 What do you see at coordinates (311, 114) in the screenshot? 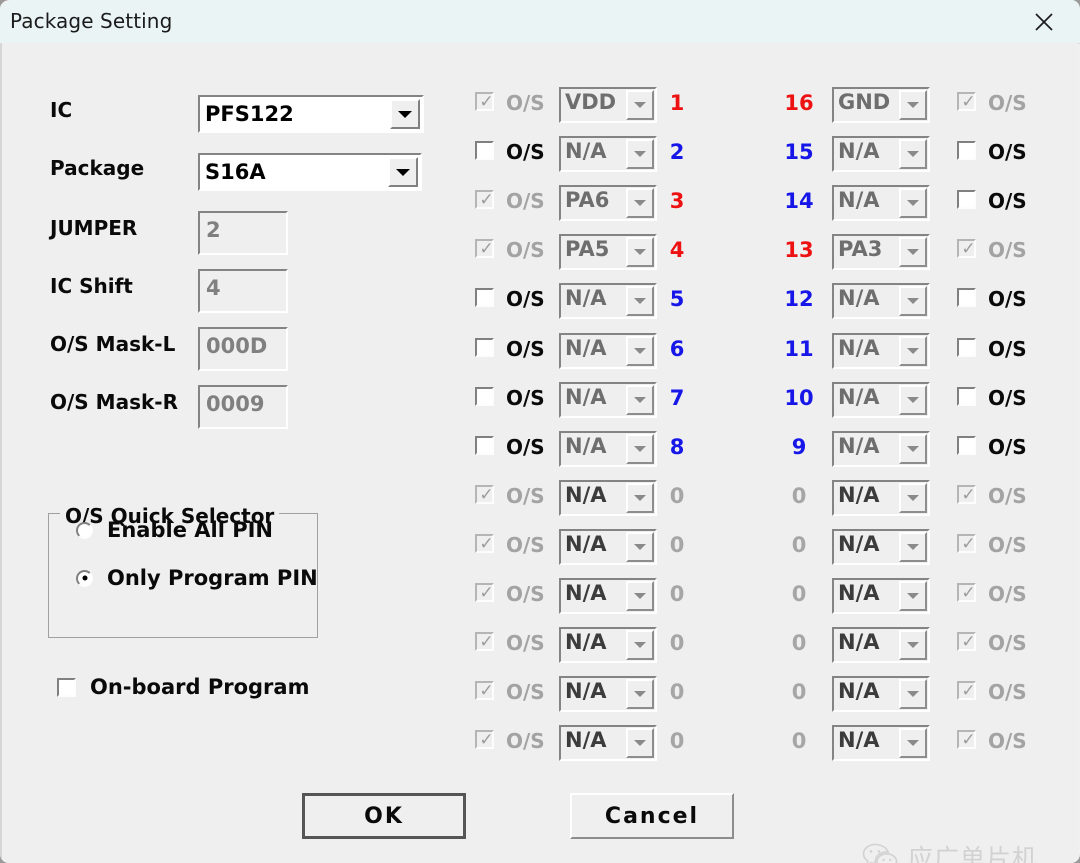
I see `field-combo-ic: PFS122` at bounding box center [311, 114].